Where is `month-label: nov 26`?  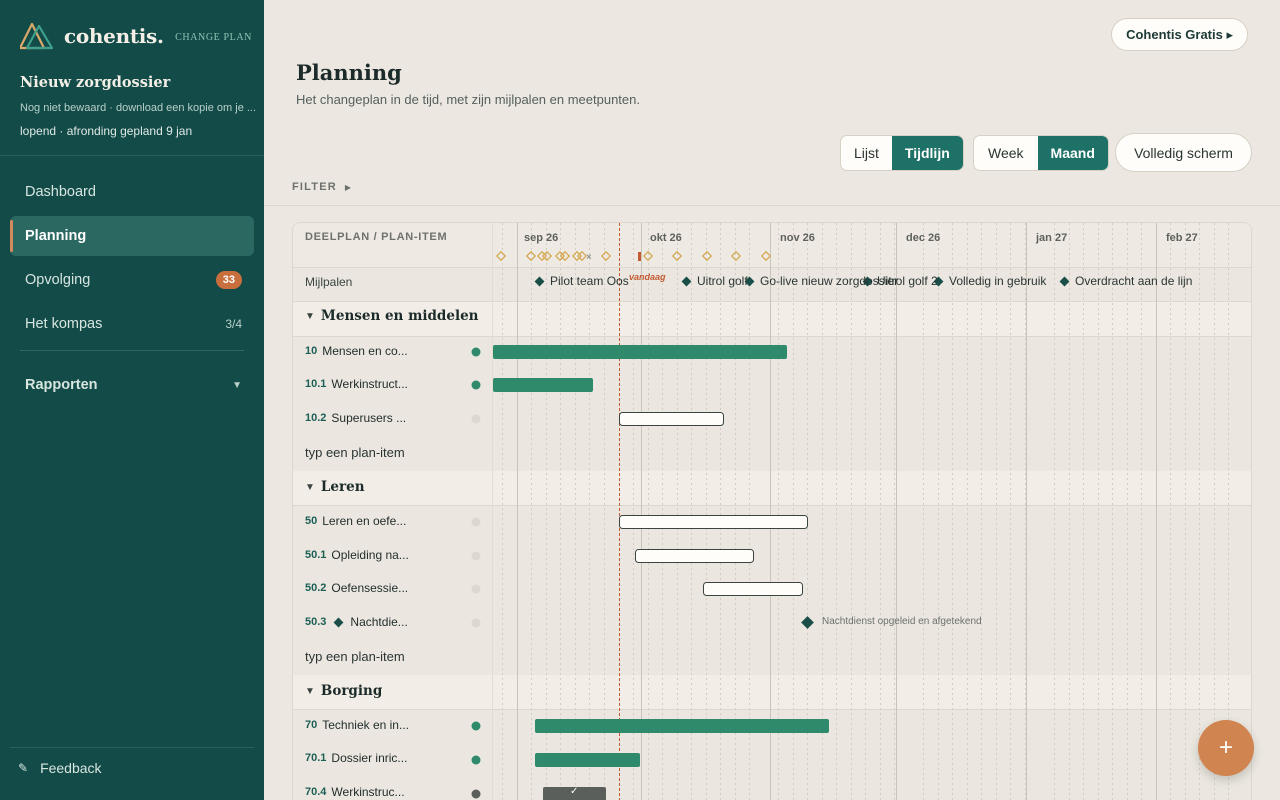 month-label: nov 26 is located at coordinates (797, 238).